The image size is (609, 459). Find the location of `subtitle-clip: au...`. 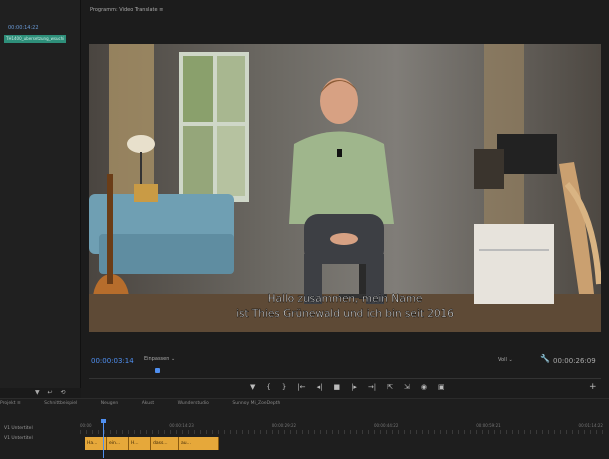

subtitle-clip: au... is located at coordinates (199, 443).